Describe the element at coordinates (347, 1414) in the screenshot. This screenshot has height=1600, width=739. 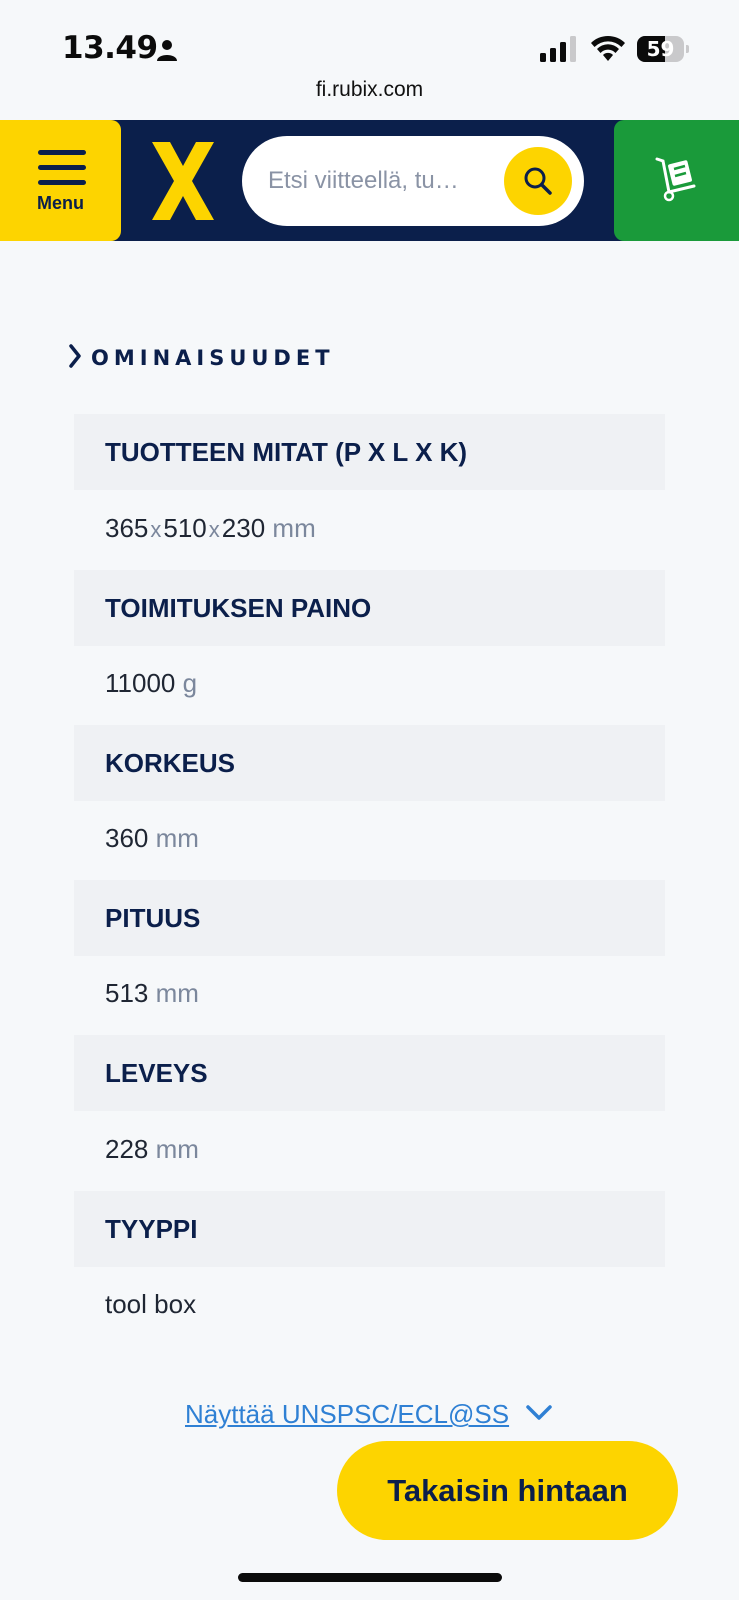
I see `unspsc-eclass-link: Näyttää UNSPSC/ECL@SS` at that location.